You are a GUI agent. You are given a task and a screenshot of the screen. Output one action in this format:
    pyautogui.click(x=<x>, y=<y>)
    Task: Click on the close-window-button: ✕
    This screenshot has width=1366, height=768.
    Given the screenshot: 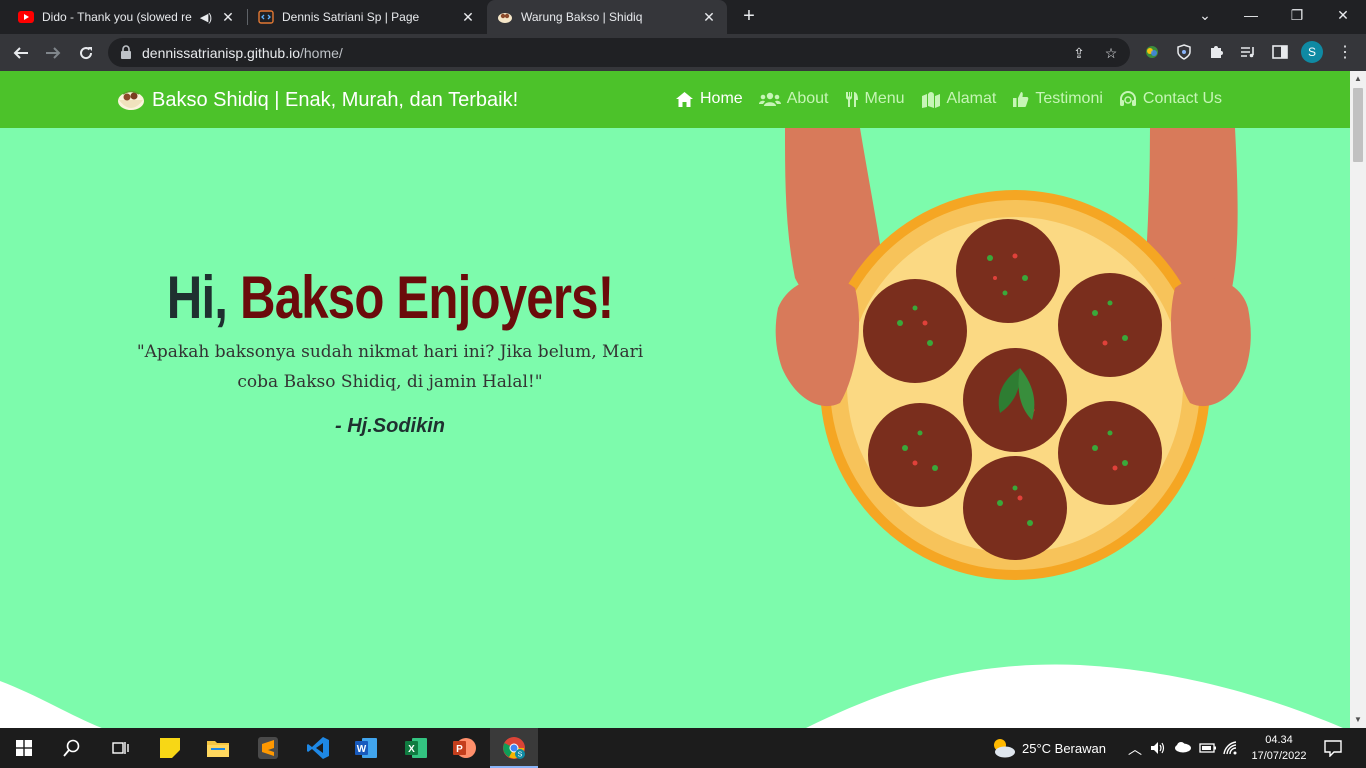 What is the action you would take?
    pyautogui.click(x=1343, y=15)
    